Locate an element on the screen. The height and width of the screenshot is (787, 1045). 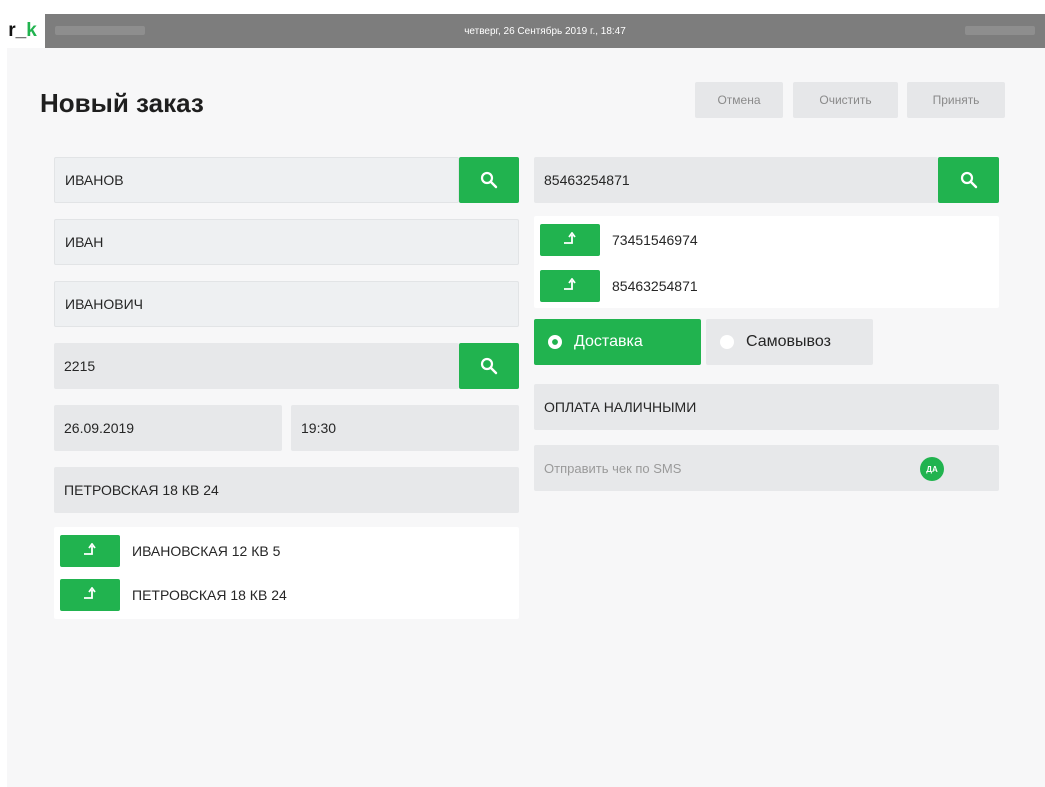
blurred-left-info is located at coordinates (100, 30).